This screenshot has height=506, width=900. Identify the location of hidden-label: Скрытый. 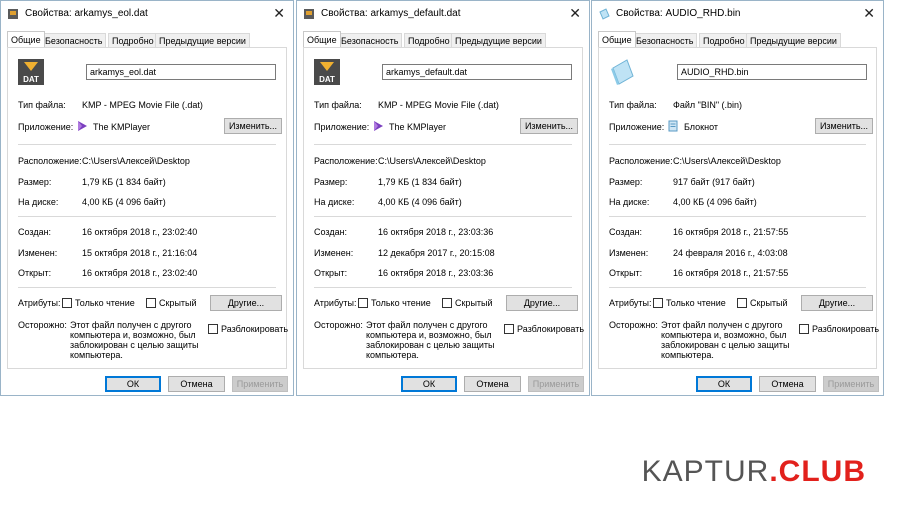
(769, 303).